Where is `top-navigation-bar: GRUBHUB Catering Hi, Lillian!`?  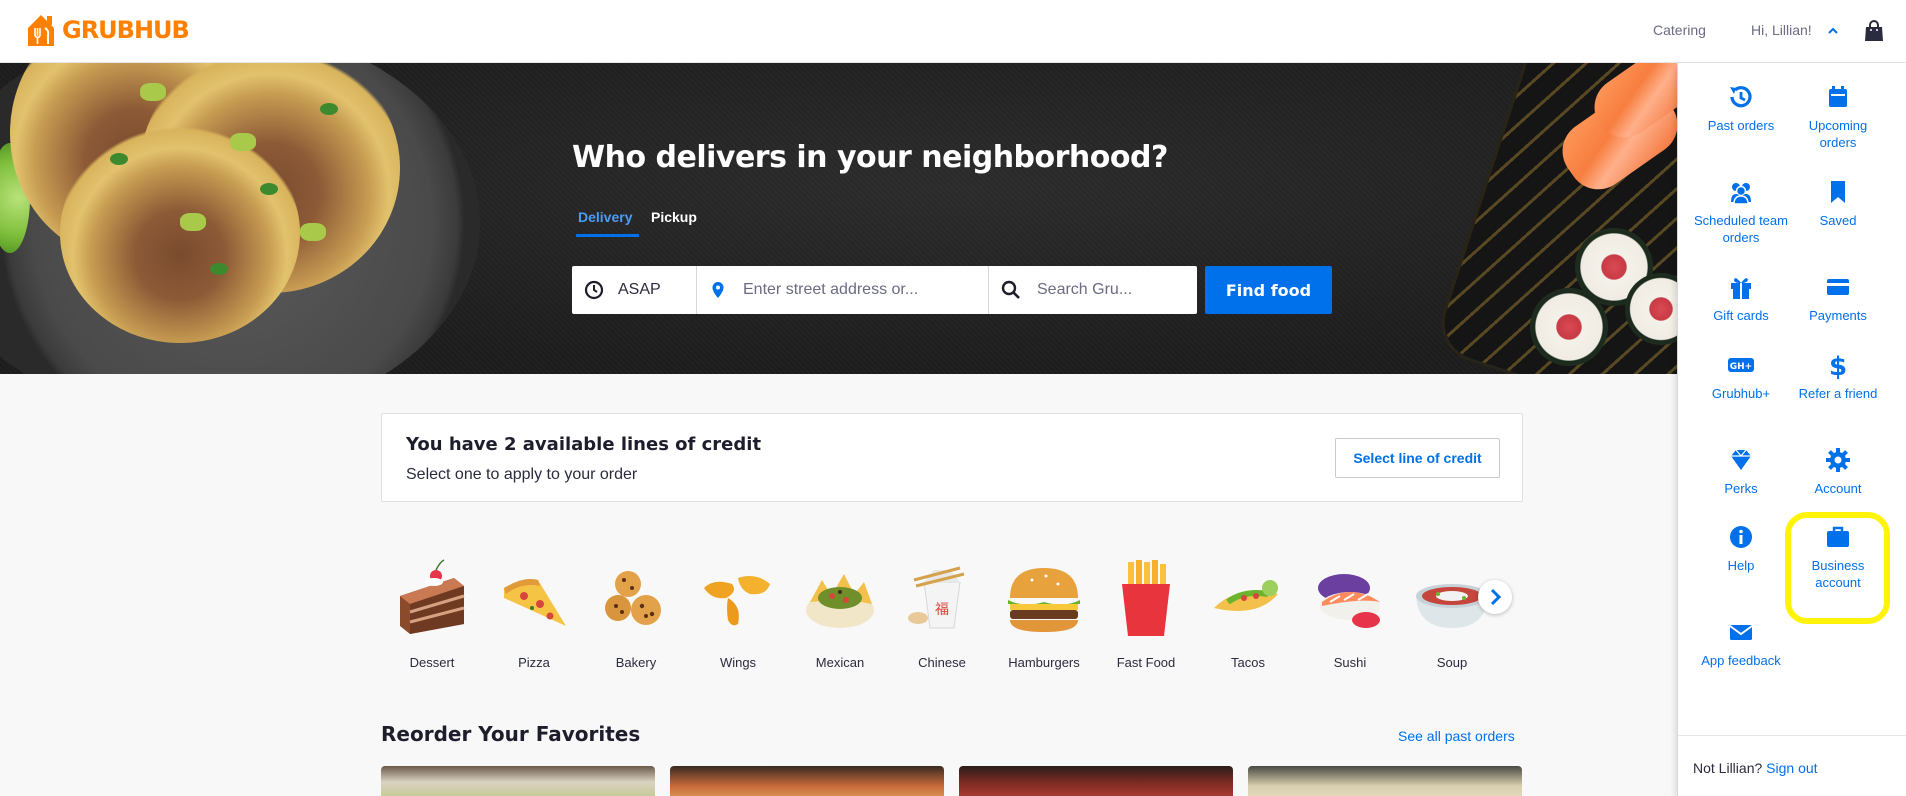
top-navigation-bar: GRUBHUB Catering Hi, Lillian! is located at coordinates (953, 31).